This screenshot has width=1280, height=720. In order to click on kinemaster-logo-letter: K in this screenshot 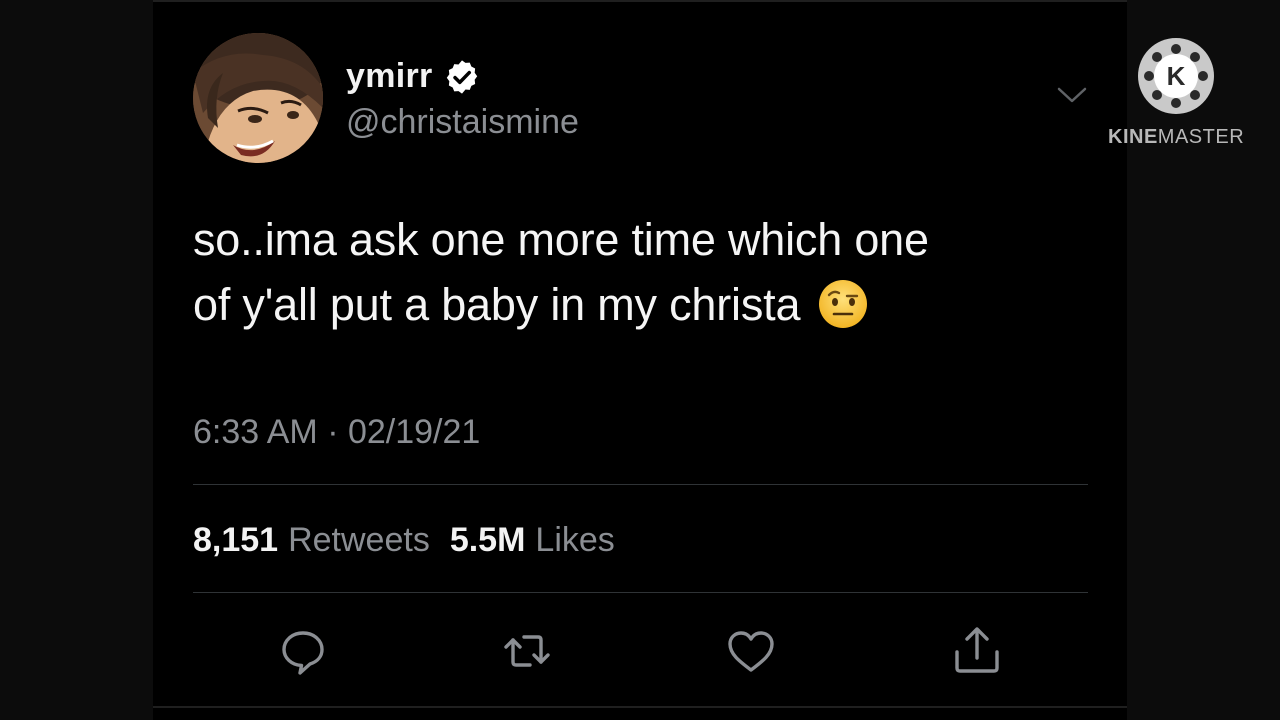, I will do `click(1176, 76)`.